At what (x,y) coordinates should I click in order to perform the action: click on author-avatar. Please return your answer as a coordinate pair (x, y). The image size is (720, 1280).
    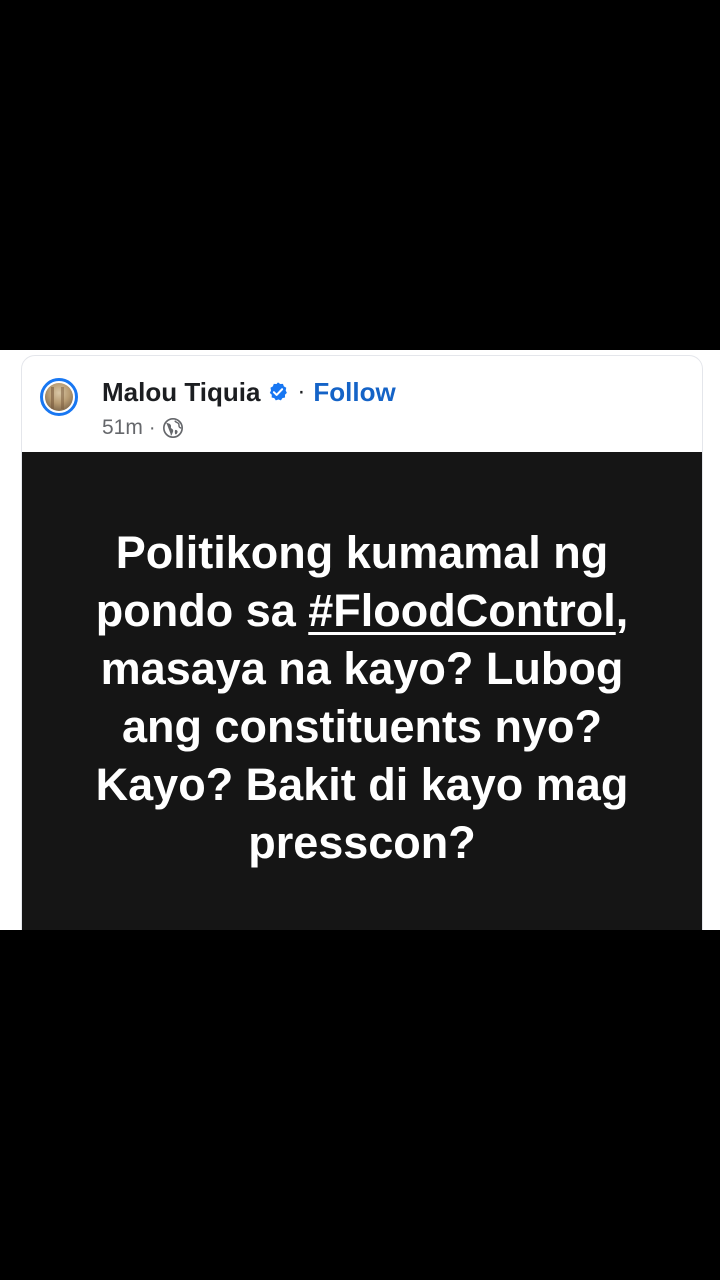
    Looking at the image, I should click on (59, 397).